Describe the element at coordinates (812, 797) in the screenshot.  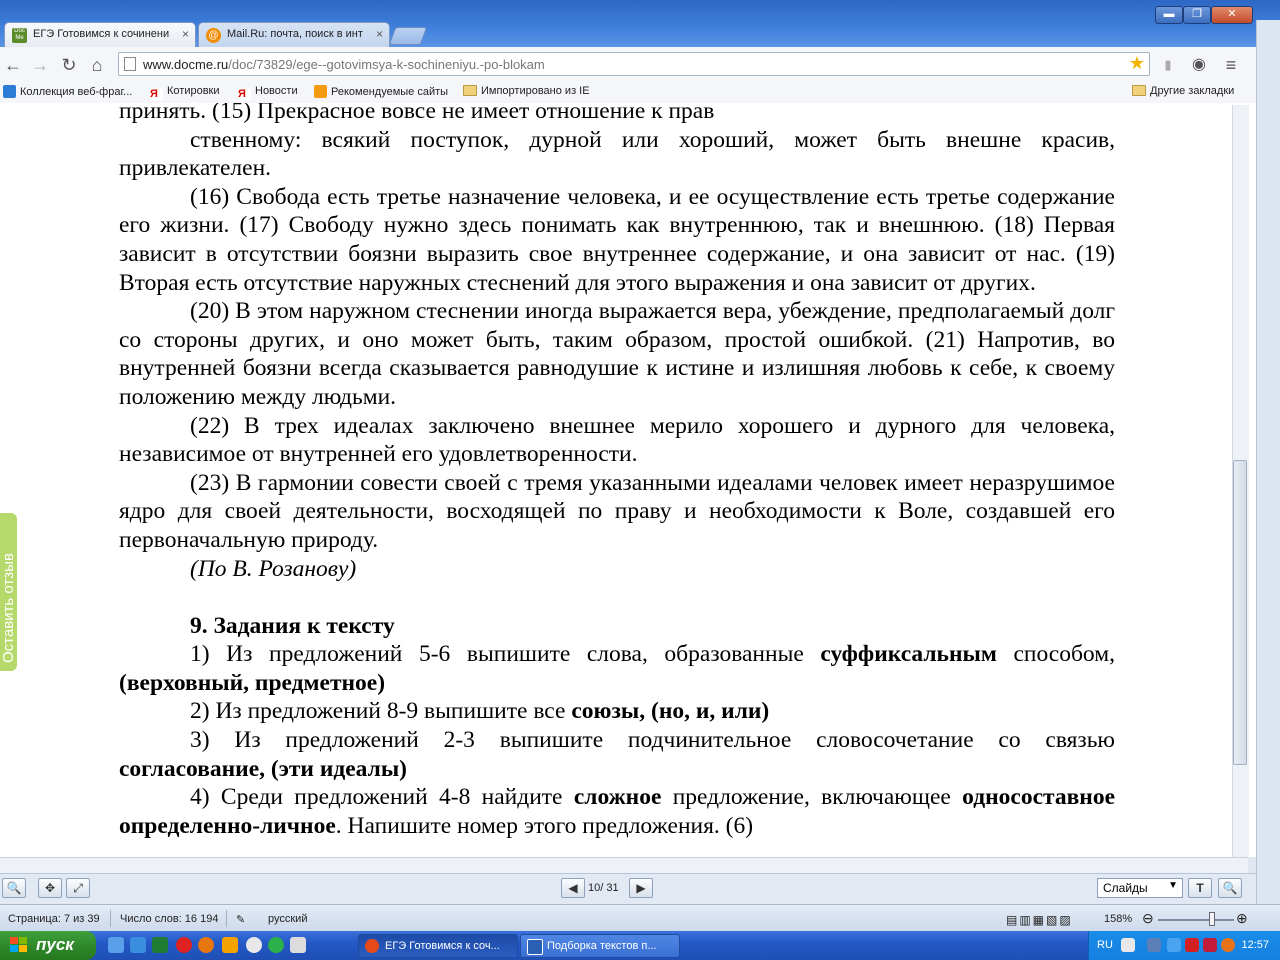
I see `task-text: предложение, включающее` at that location.